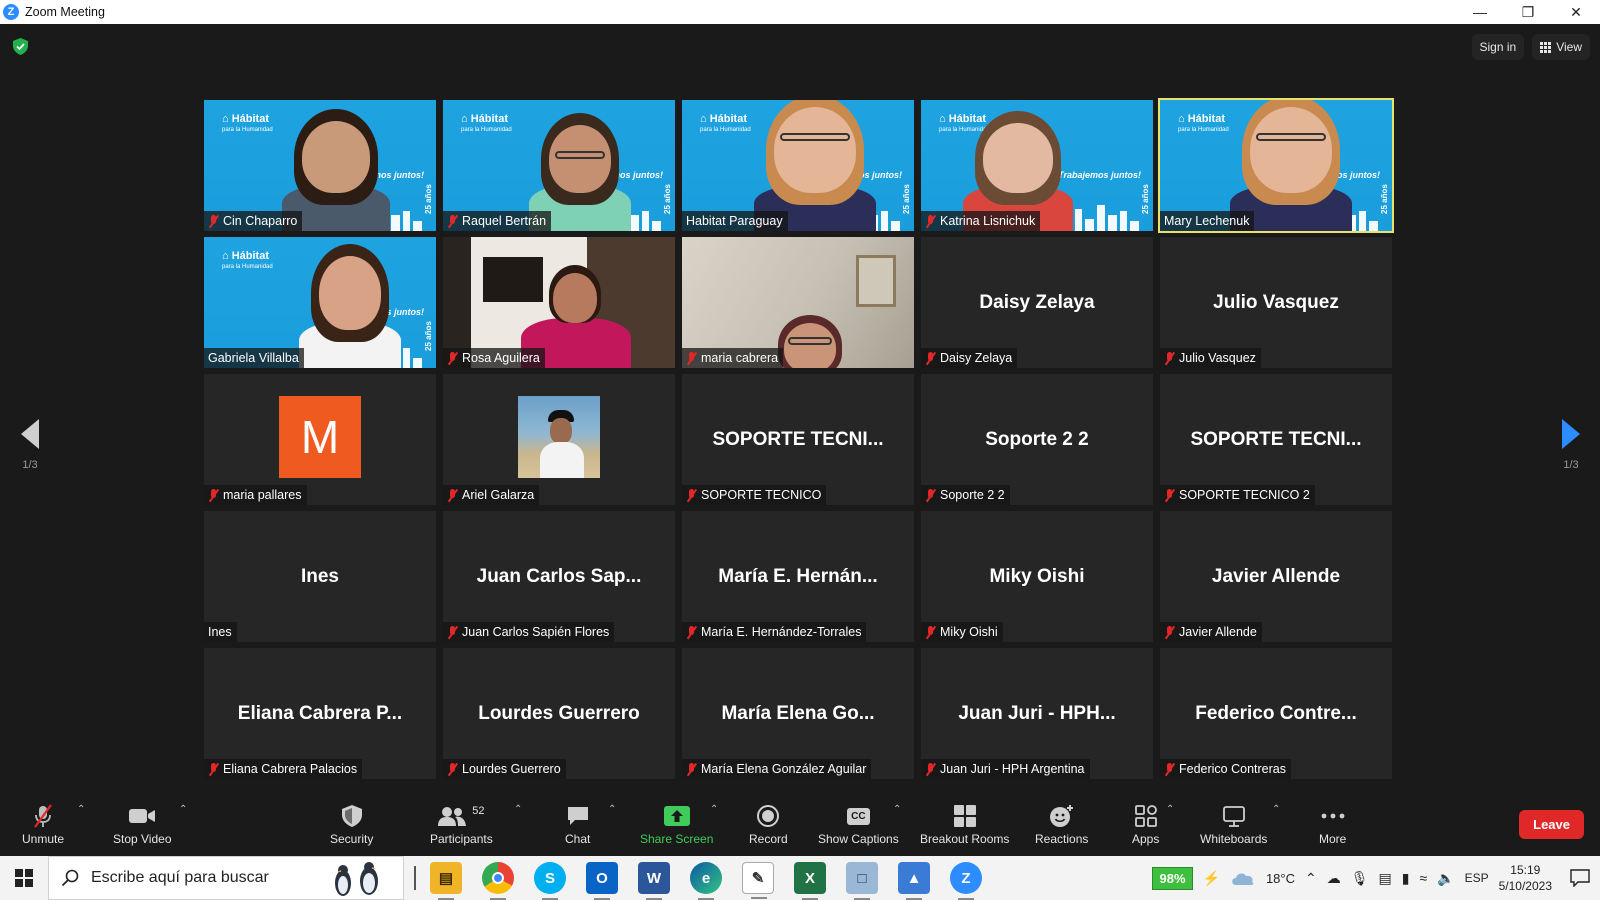  I want to click on leave-button: Leave, so click(1551, 824).